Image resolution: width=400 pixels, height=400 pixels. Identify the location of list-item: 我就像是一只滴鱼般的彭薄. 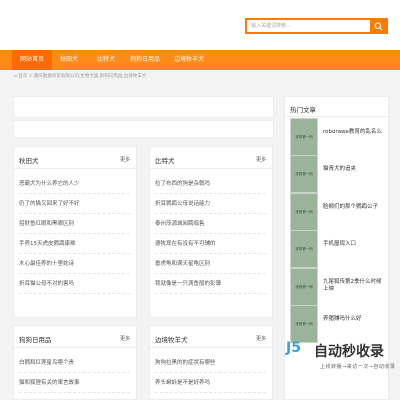
(210, 284).